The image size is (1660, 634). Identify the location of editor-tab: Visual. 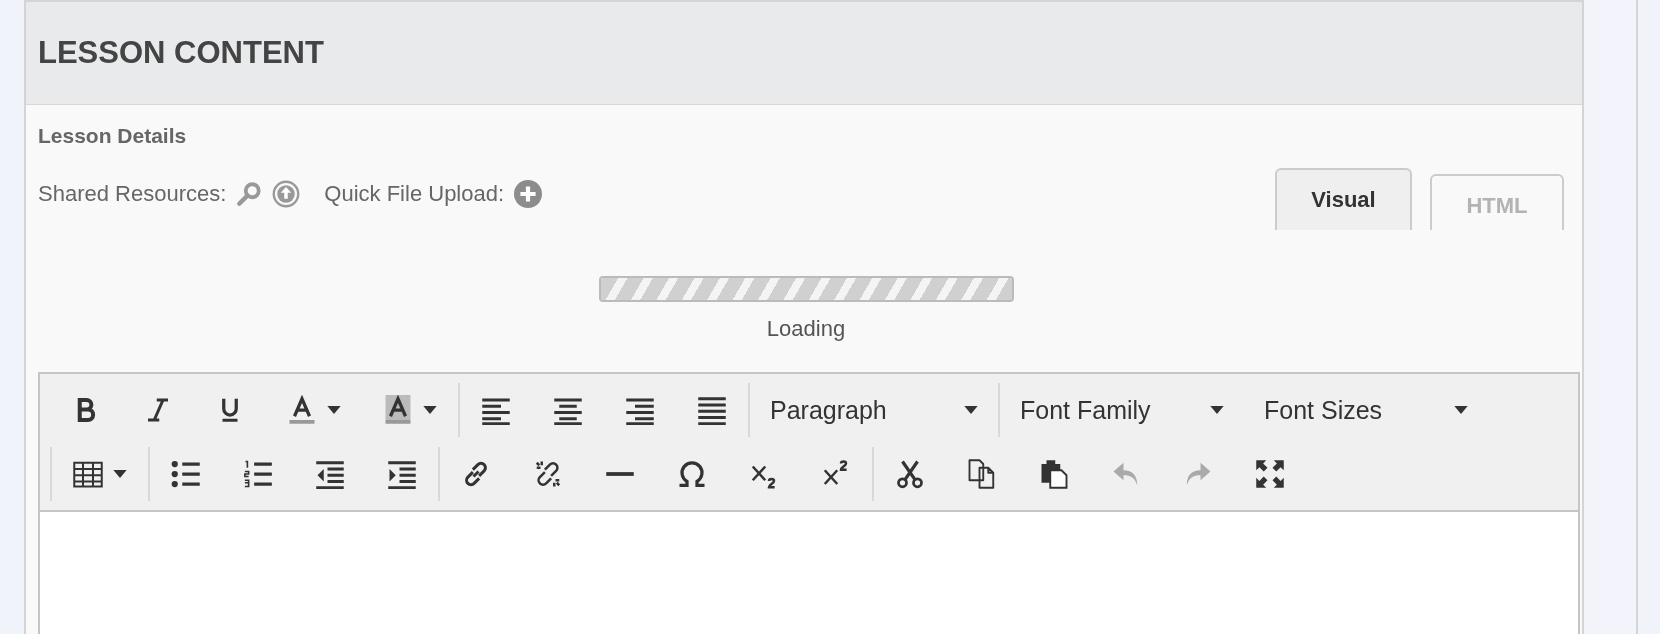
(1343, 199).